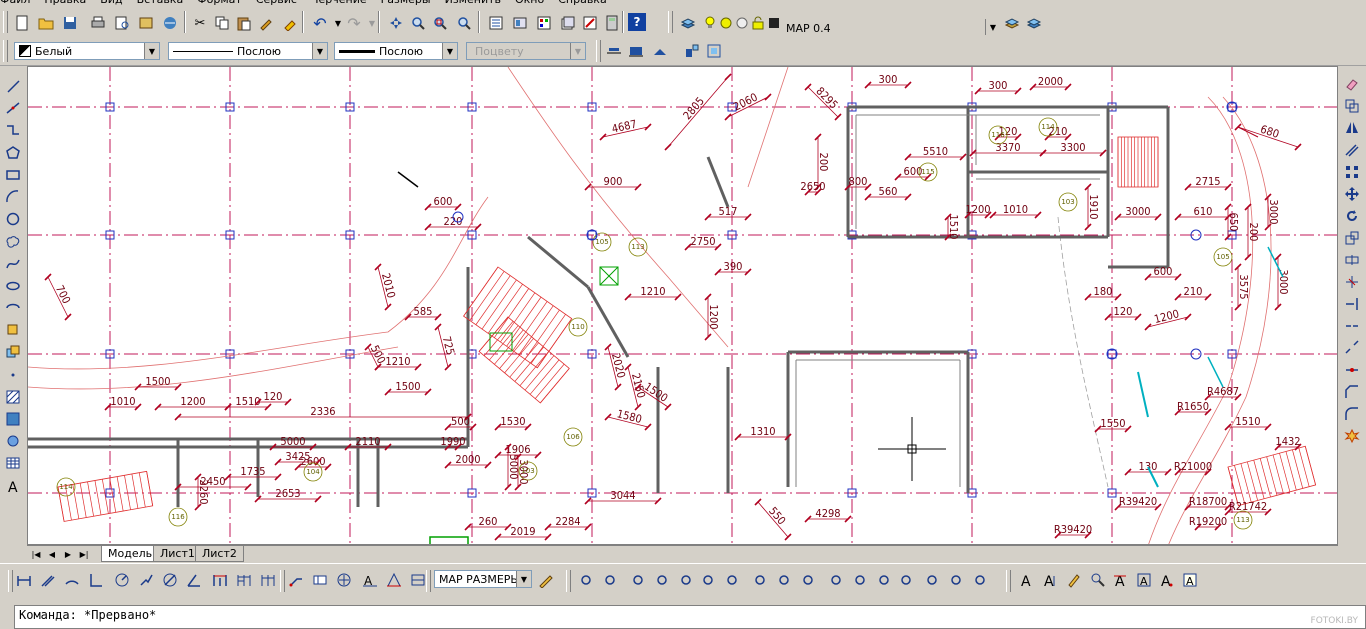 This screenshot has height=629, width=1366. What do you see at coordinates (200, 23) in the screenshot?
I see `cut-icon: ✂` at bounding box center [200, 23].